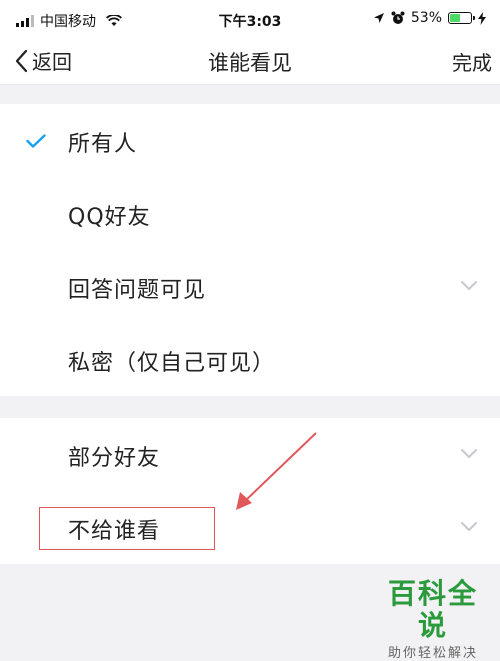 The image size is (500, 661). I want to click on status-right: 53%, so click(429, 18).